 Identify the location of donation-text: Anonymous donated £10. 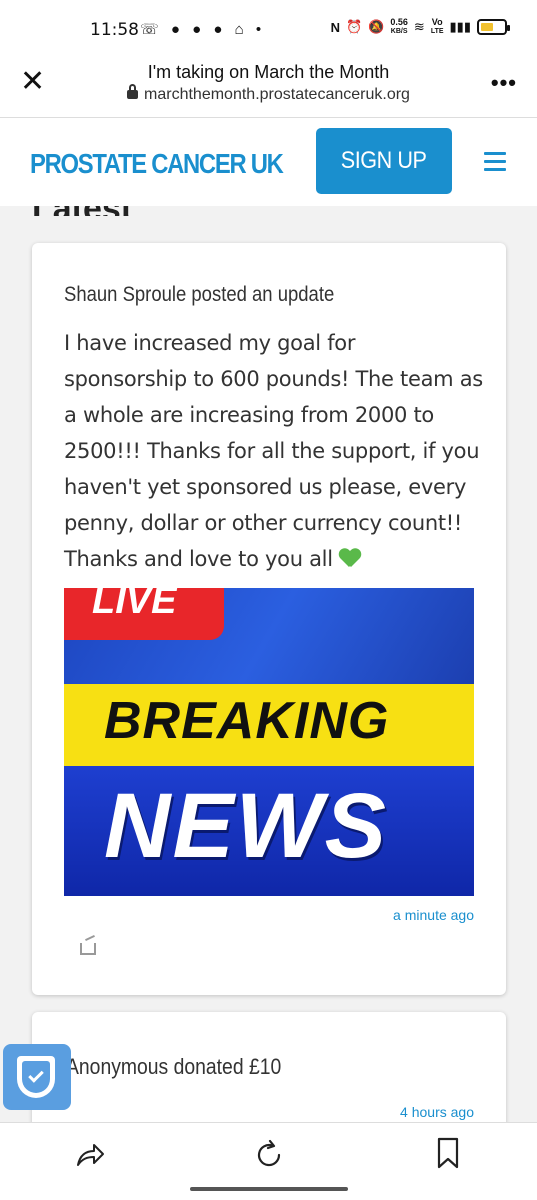
(174, 1066).